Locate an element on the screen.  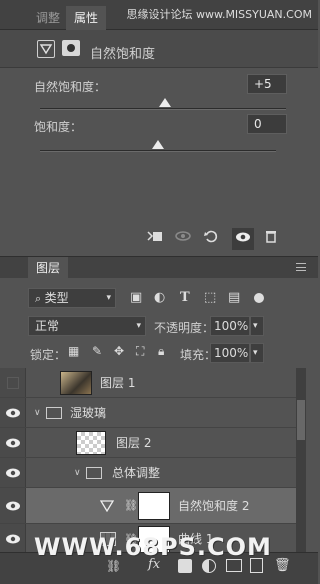
trash-icon: 🗑︎ is located at coordinates (282, 565).